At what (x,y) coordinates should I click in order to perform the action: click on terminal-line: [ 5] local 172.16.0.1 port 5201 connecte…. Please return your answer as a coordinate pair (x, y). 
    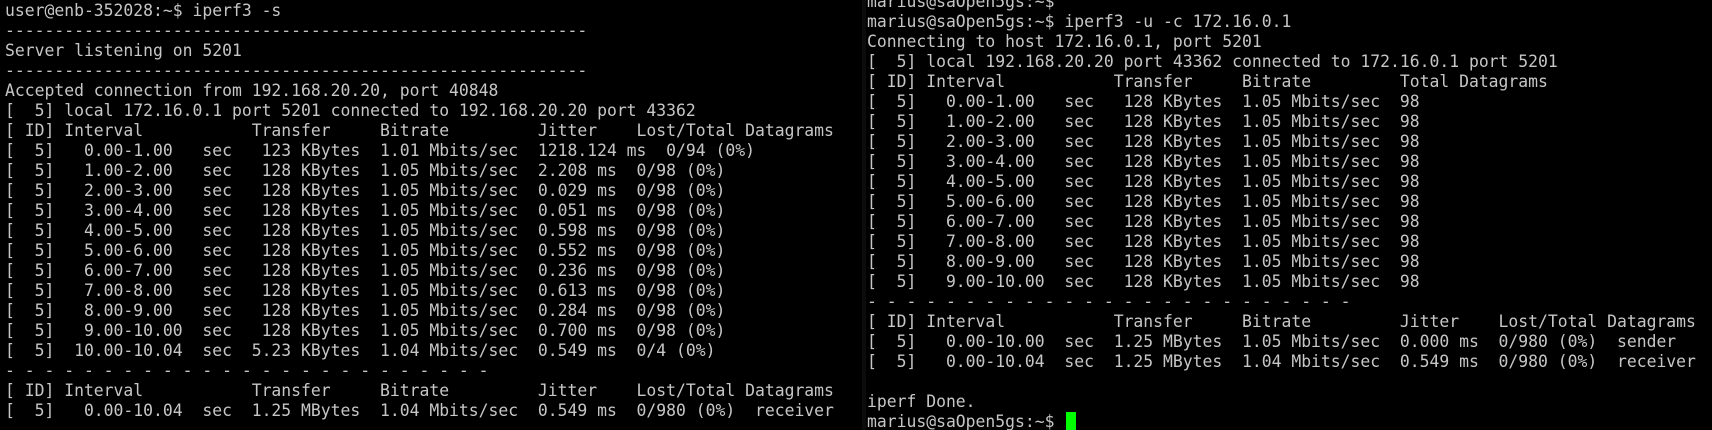
    Looking at the image, I should click on (350, 110).